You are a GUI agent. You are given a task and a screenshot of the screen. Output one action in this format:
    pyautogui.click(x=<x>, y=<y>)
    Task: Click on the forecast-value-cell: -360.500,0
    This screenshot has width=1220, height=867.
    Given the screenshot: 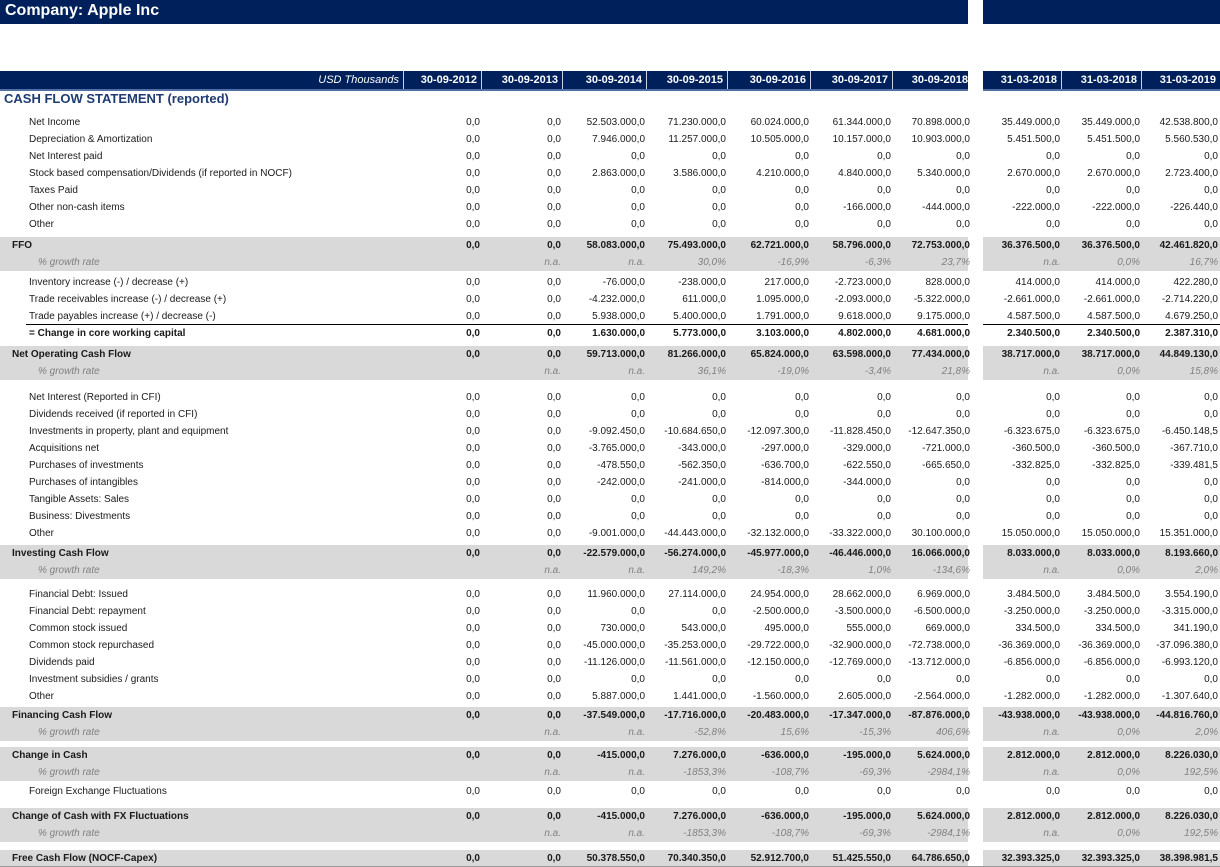 What is the action you would take?
    pyautogui.click(x=1036, y=448)
    